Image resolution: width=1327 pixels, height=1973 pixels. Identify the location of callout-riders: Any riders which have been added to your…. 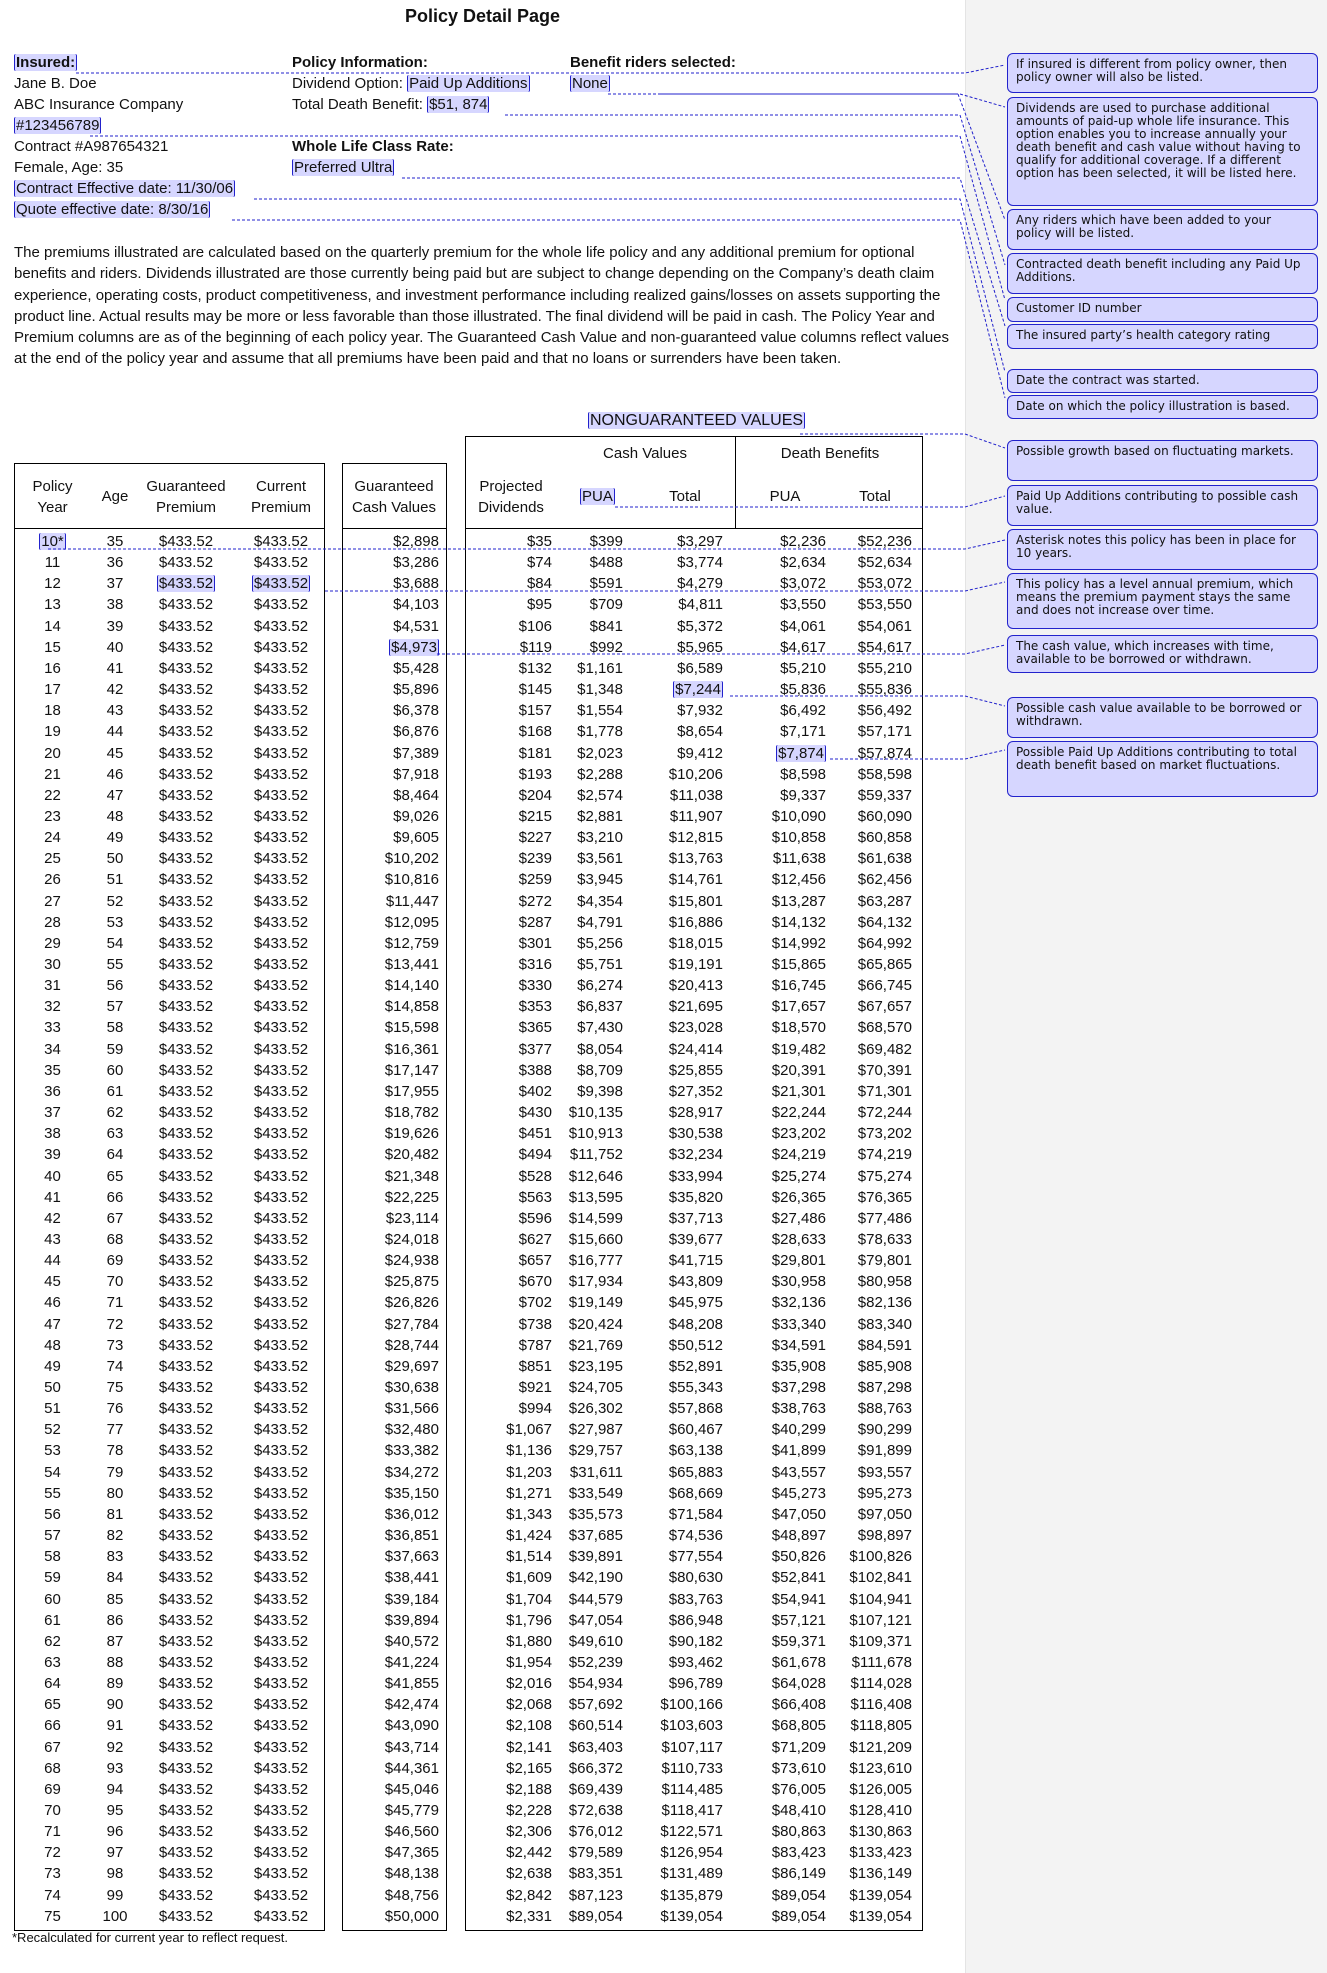
(1162, 229).